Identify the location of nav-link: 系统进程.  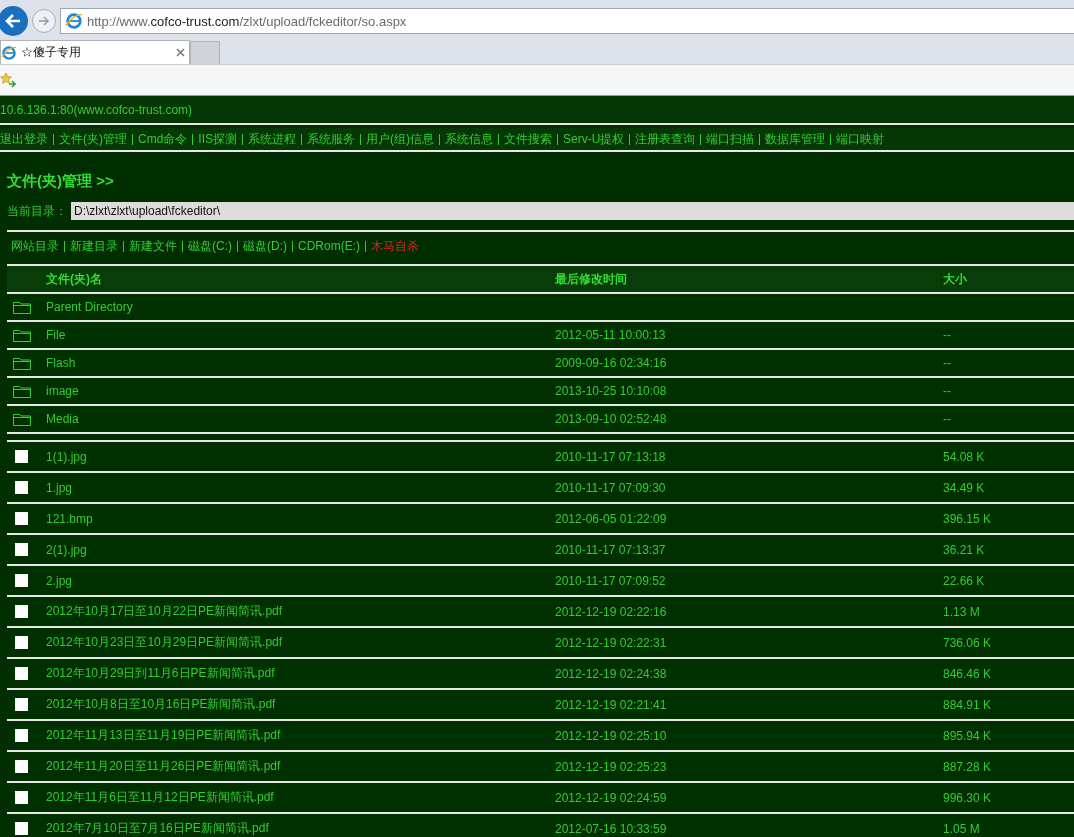
(272, 139).